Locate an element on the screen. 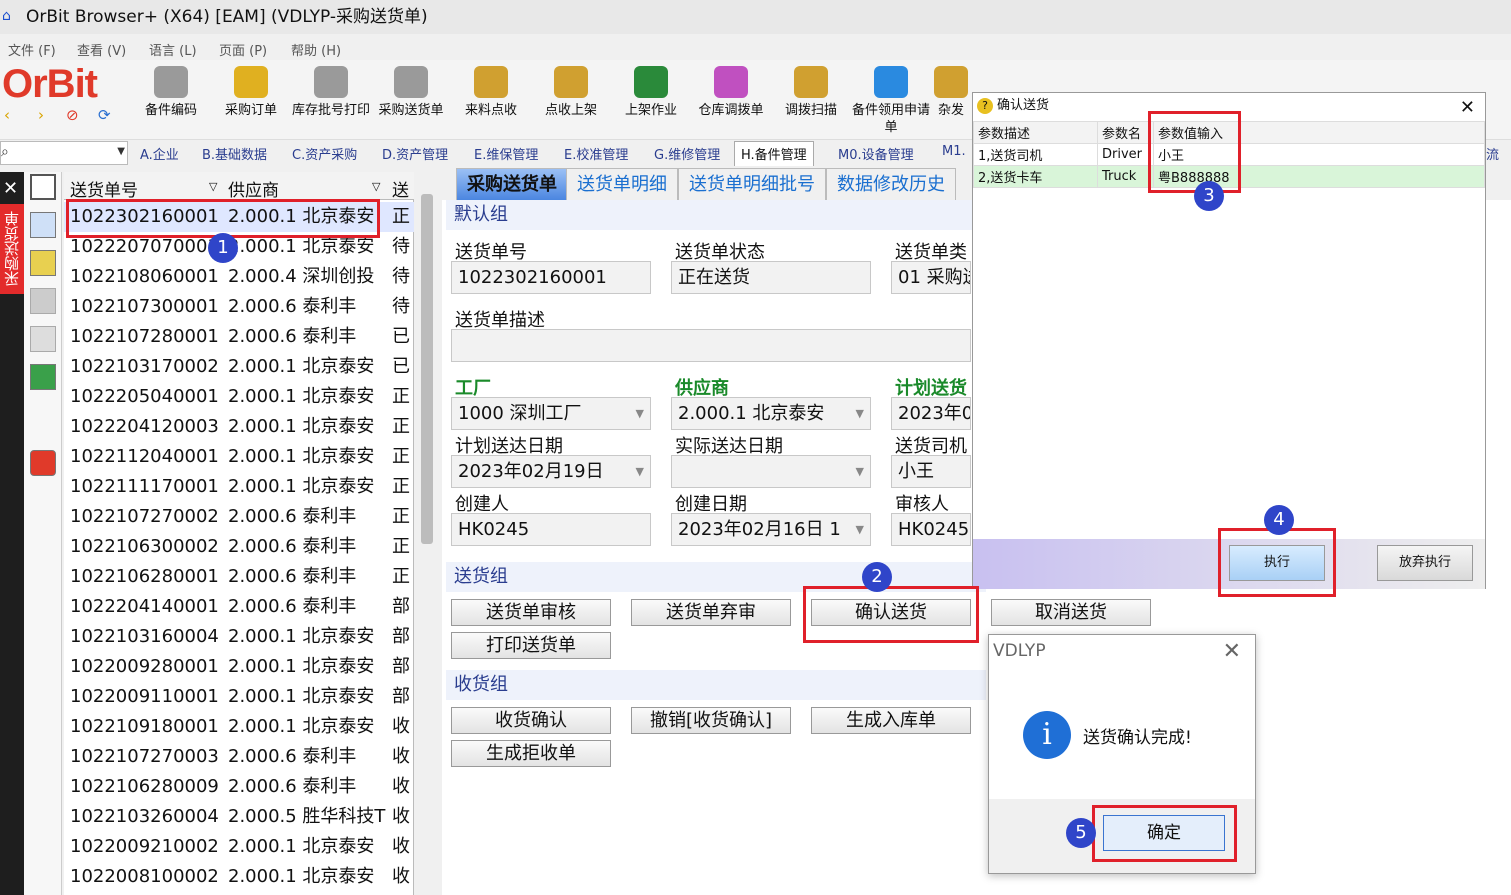 The width and height of the screenshot is (1511, 895). list-item: 1022106280009 2.000.6 泰利丰 收 is located at coordinates (239, 787).